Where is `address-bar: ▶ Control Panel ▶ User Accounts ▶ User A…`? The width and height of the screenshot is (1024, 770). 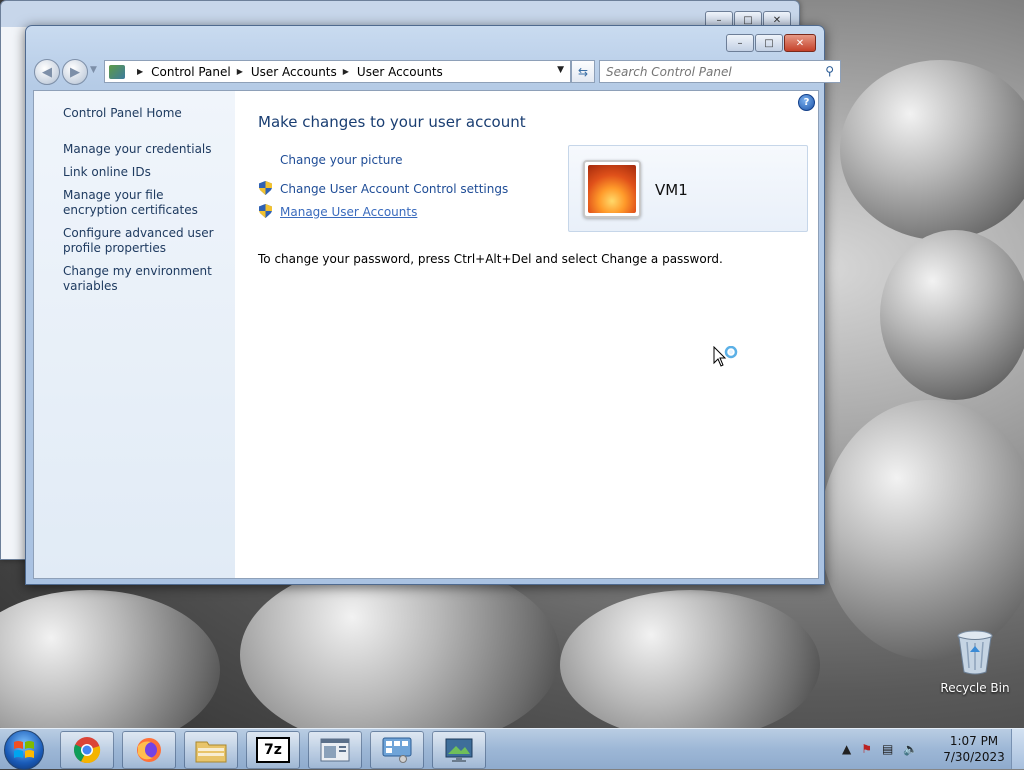
address-bar: ▶ Control Panel ▶ User Accounts ▶ User A… is located at coordinates (337, 71).